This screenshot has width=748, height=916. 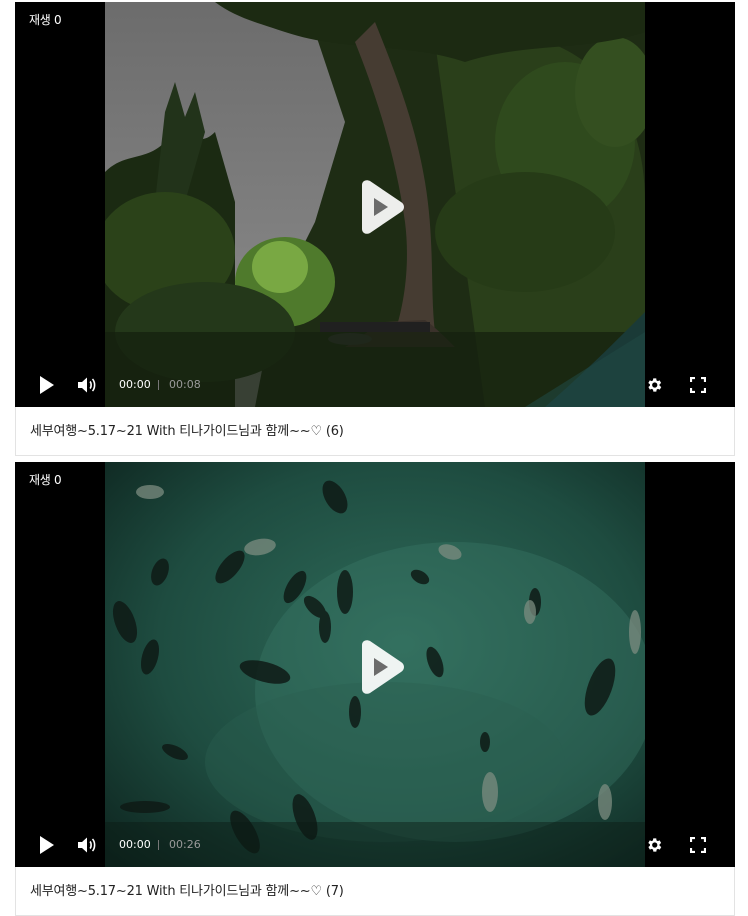 I want to click on video-title: 세부여행~5.17~21 With 티나가이드님과 함께~~♡ (7), so click(x=187, y=892).